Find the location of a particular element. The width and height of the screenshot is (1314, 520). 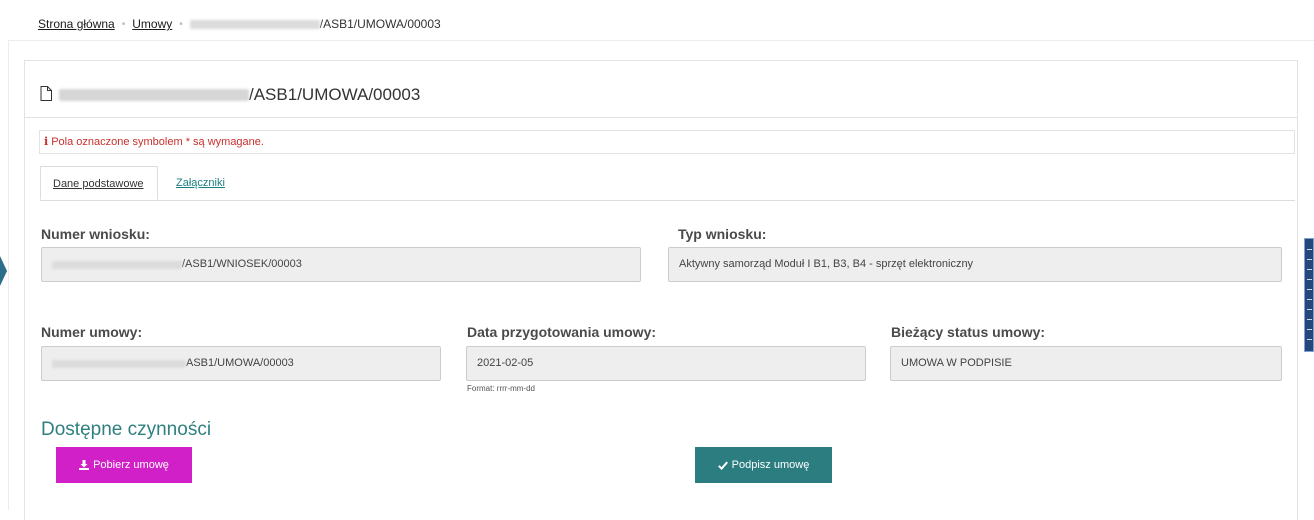

tab-basic-data: Dane podstawowe is located at coordinates (99, 183).